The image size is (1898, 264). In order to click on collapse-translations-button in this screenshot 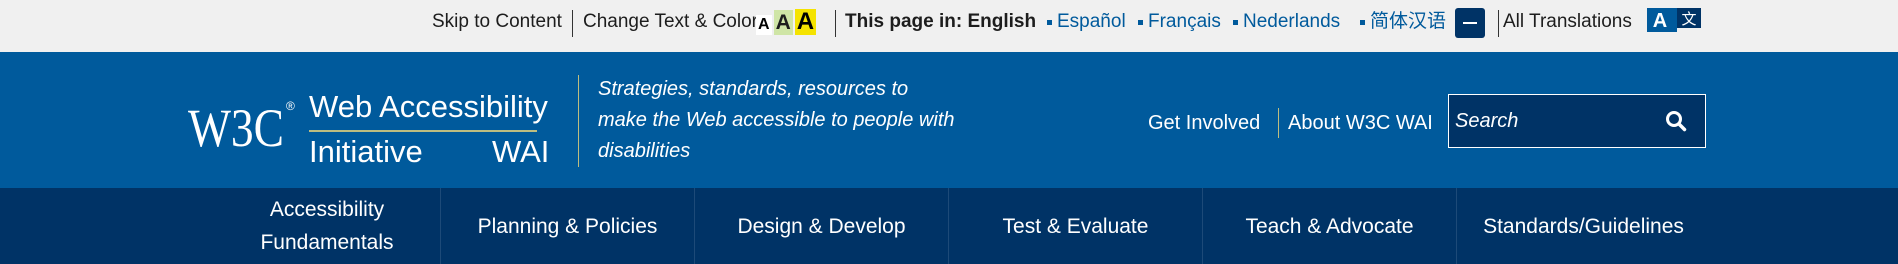, I will do `click(1470, 23)`.